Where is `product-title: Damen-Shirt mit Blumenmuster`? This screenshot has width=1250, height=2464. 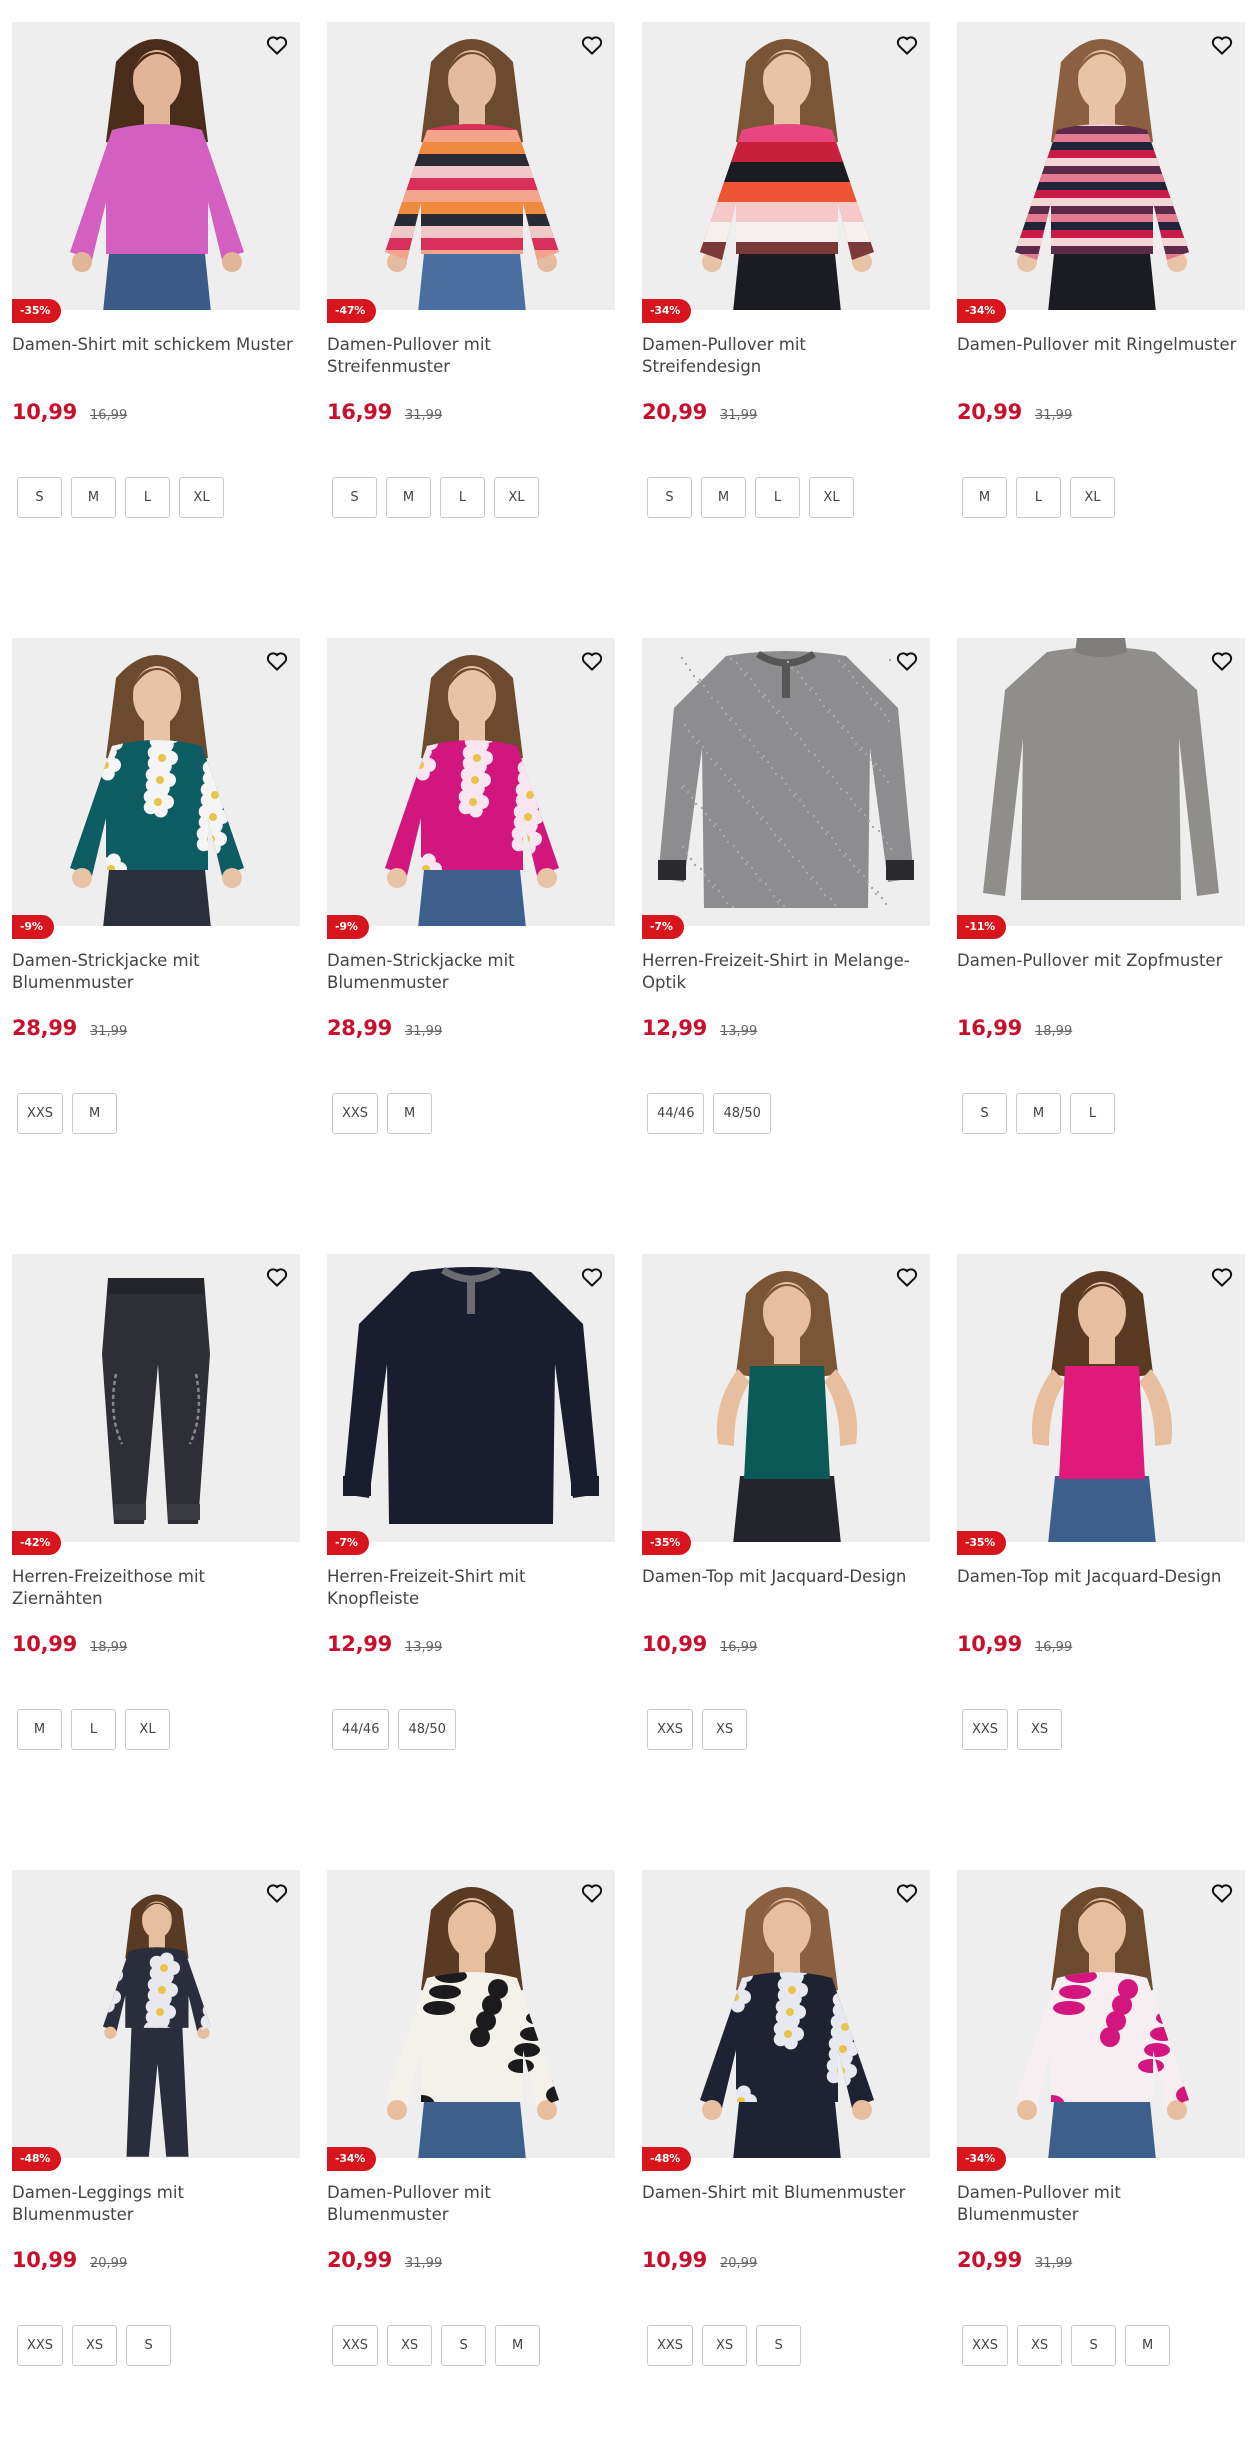 product-title: Damen-Shirt mit Blumenmuster is located at coordinates (786, 2193).